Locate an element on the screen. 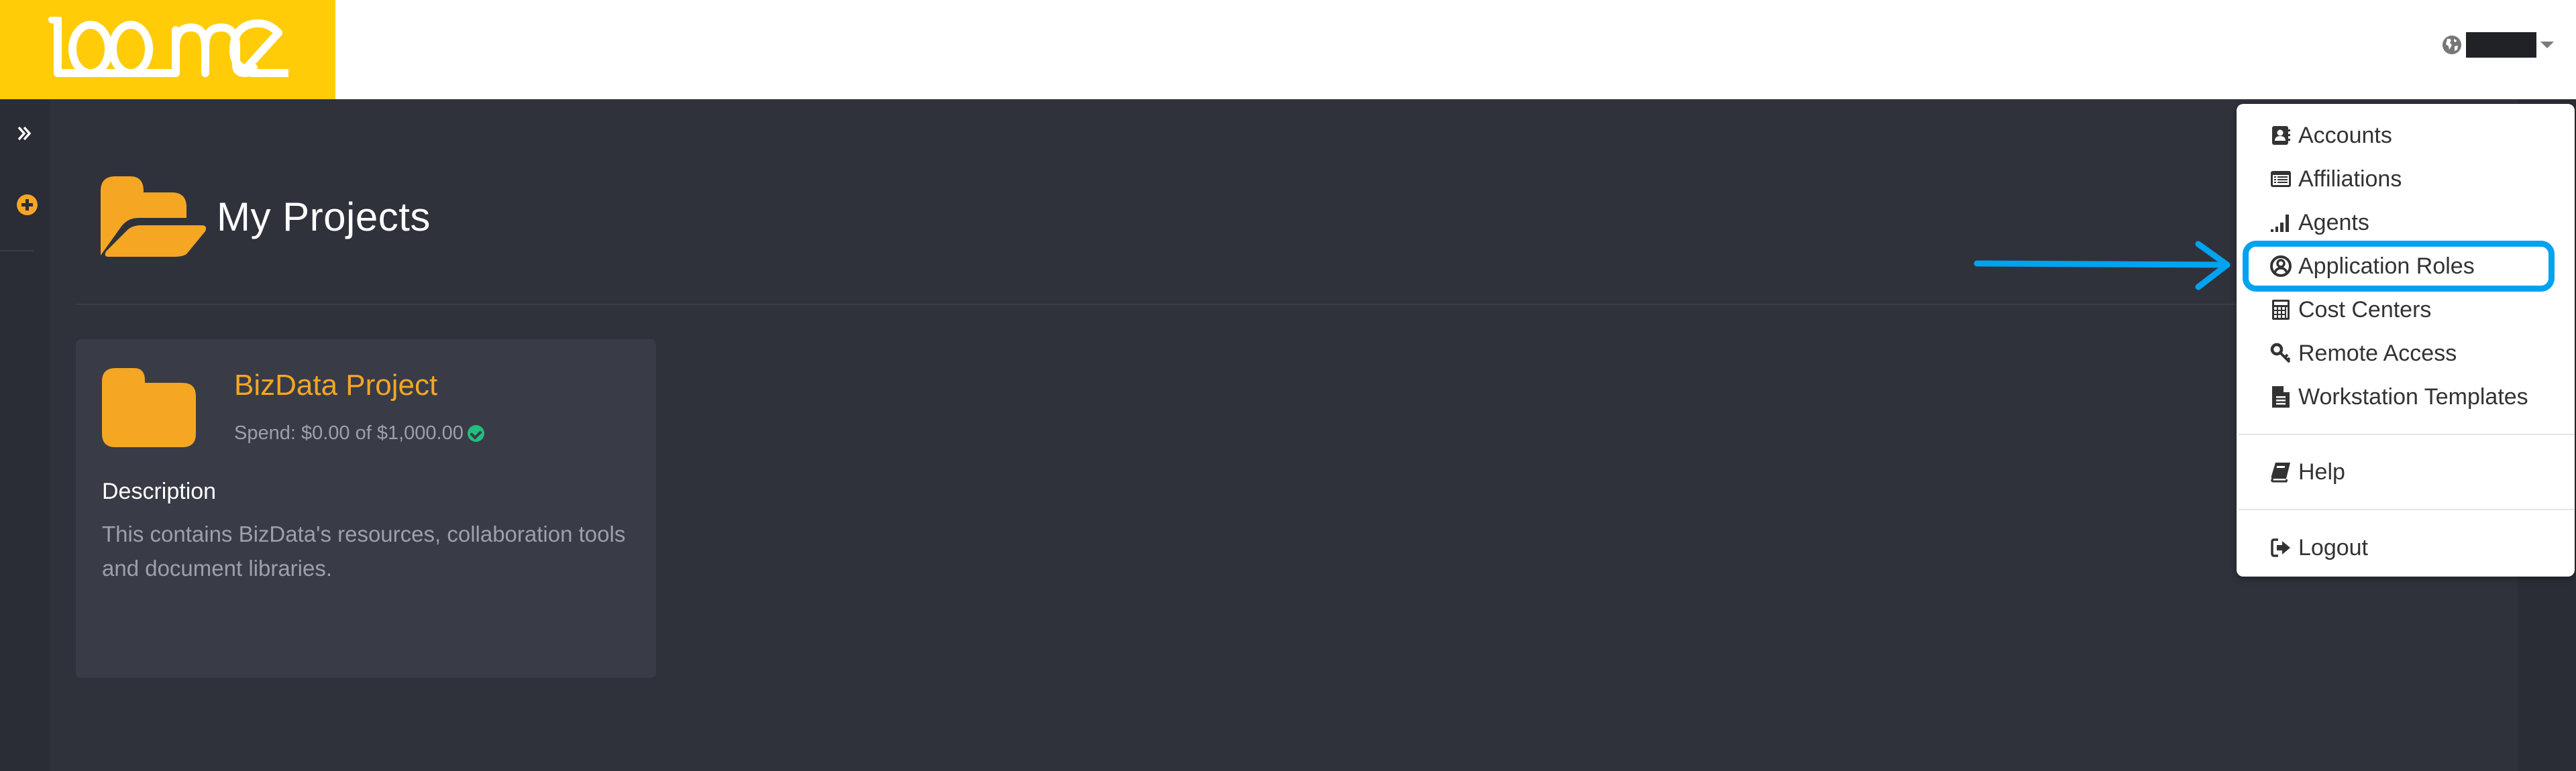 The height and width of the screenshot is (771, 2576). caret-down-icon is located at coordinates (2547, 45).